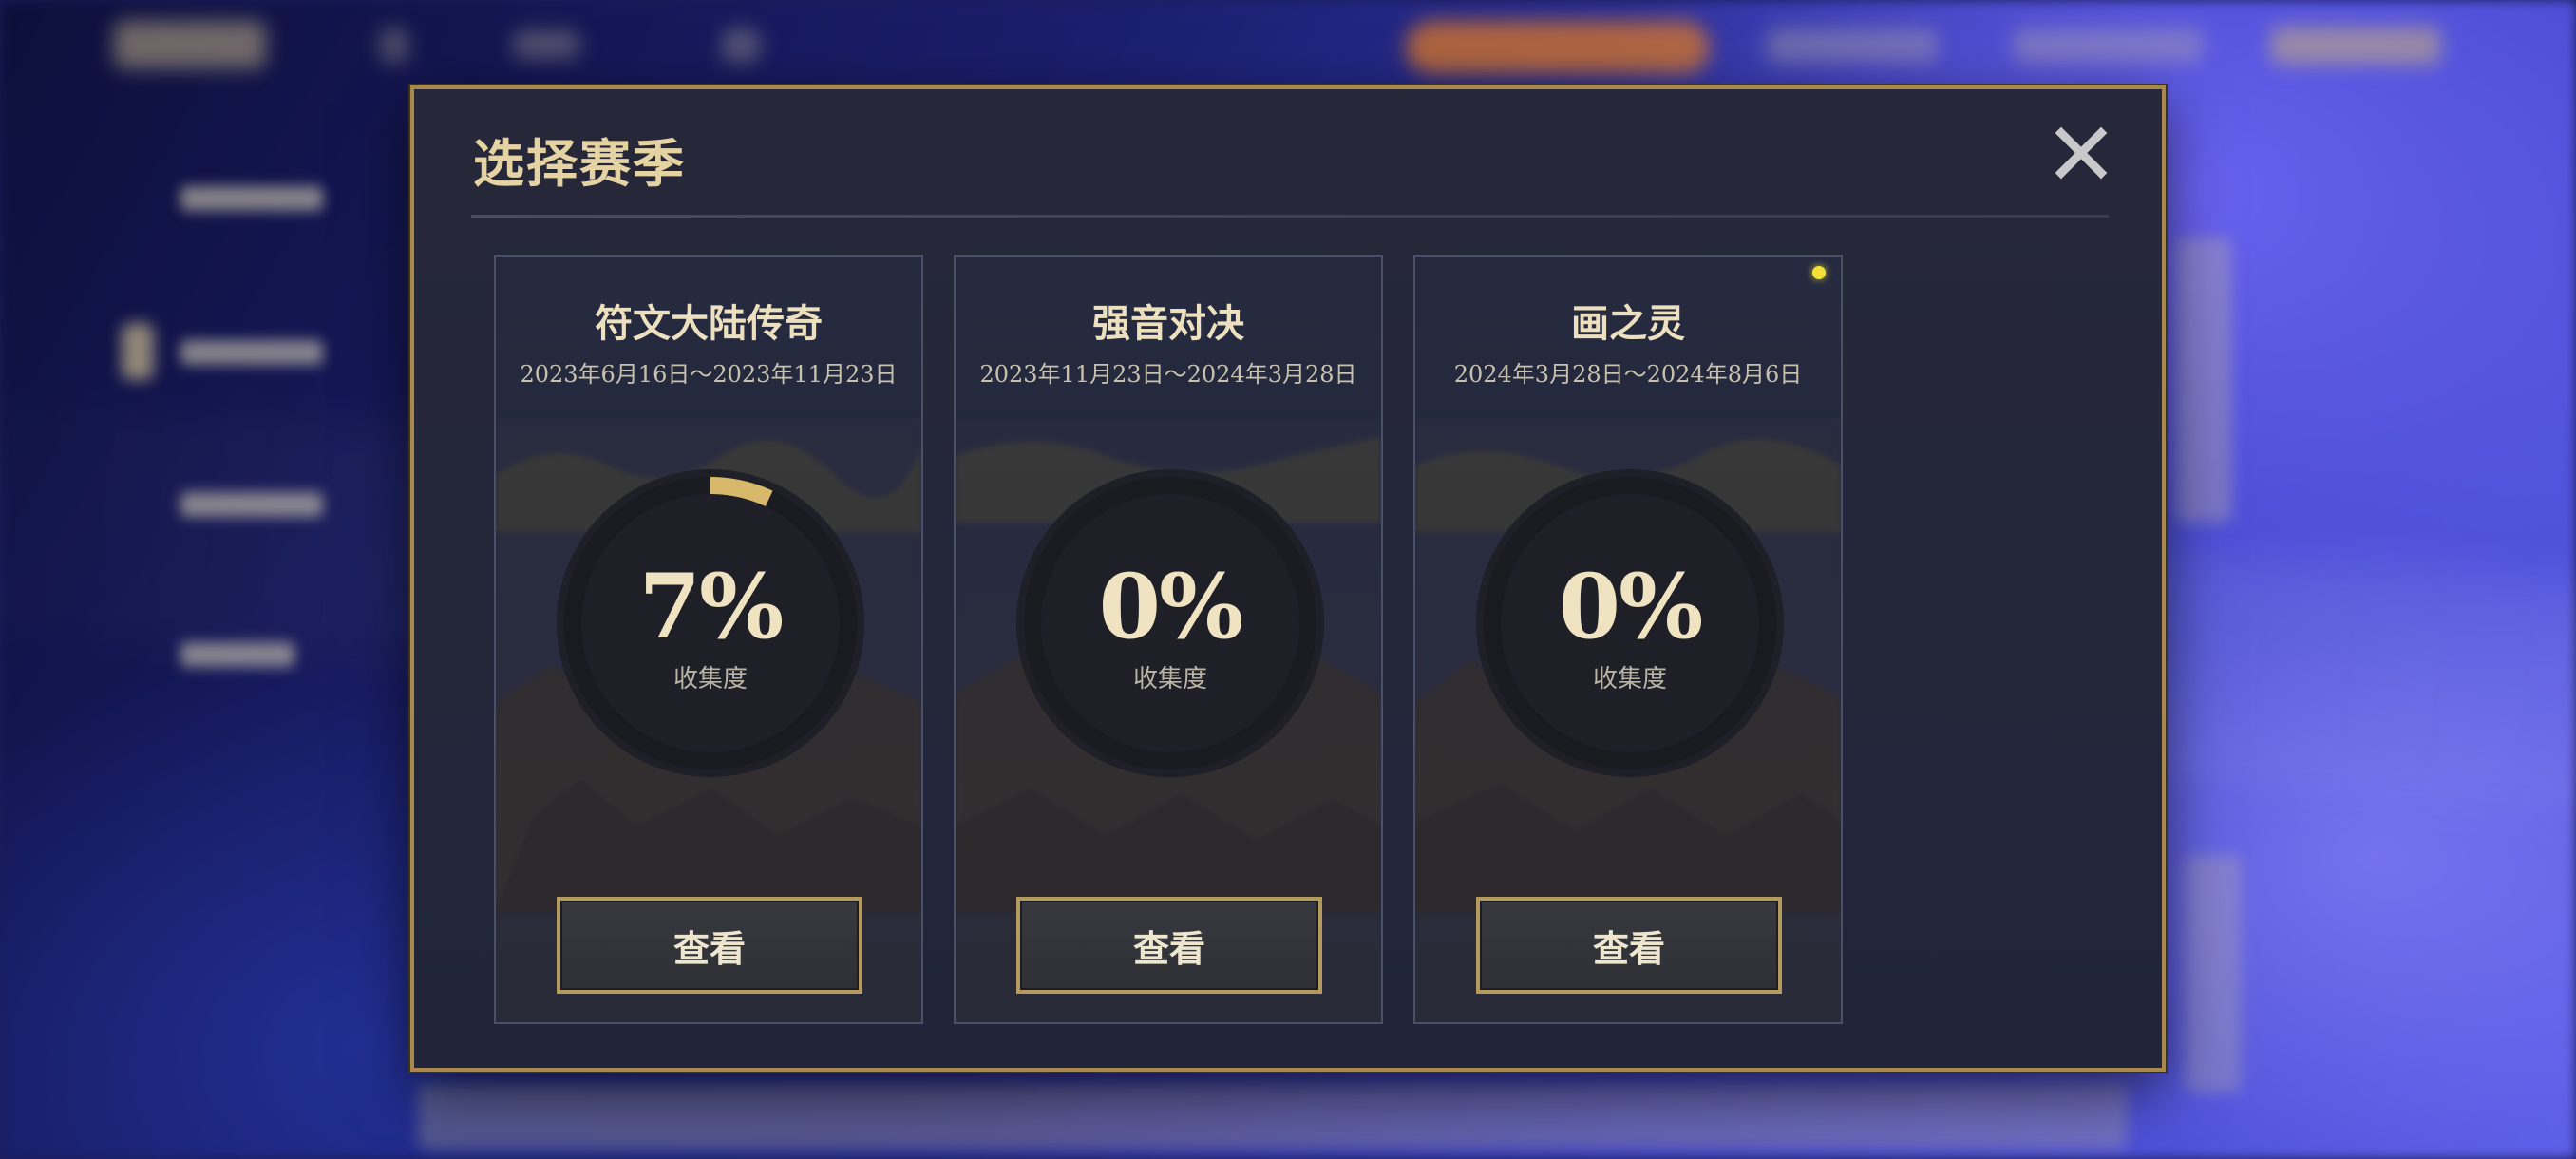 This screenshot has width=2576, height=1159. I want to click on dialog-title: 选择赛季, so click(579, 164).